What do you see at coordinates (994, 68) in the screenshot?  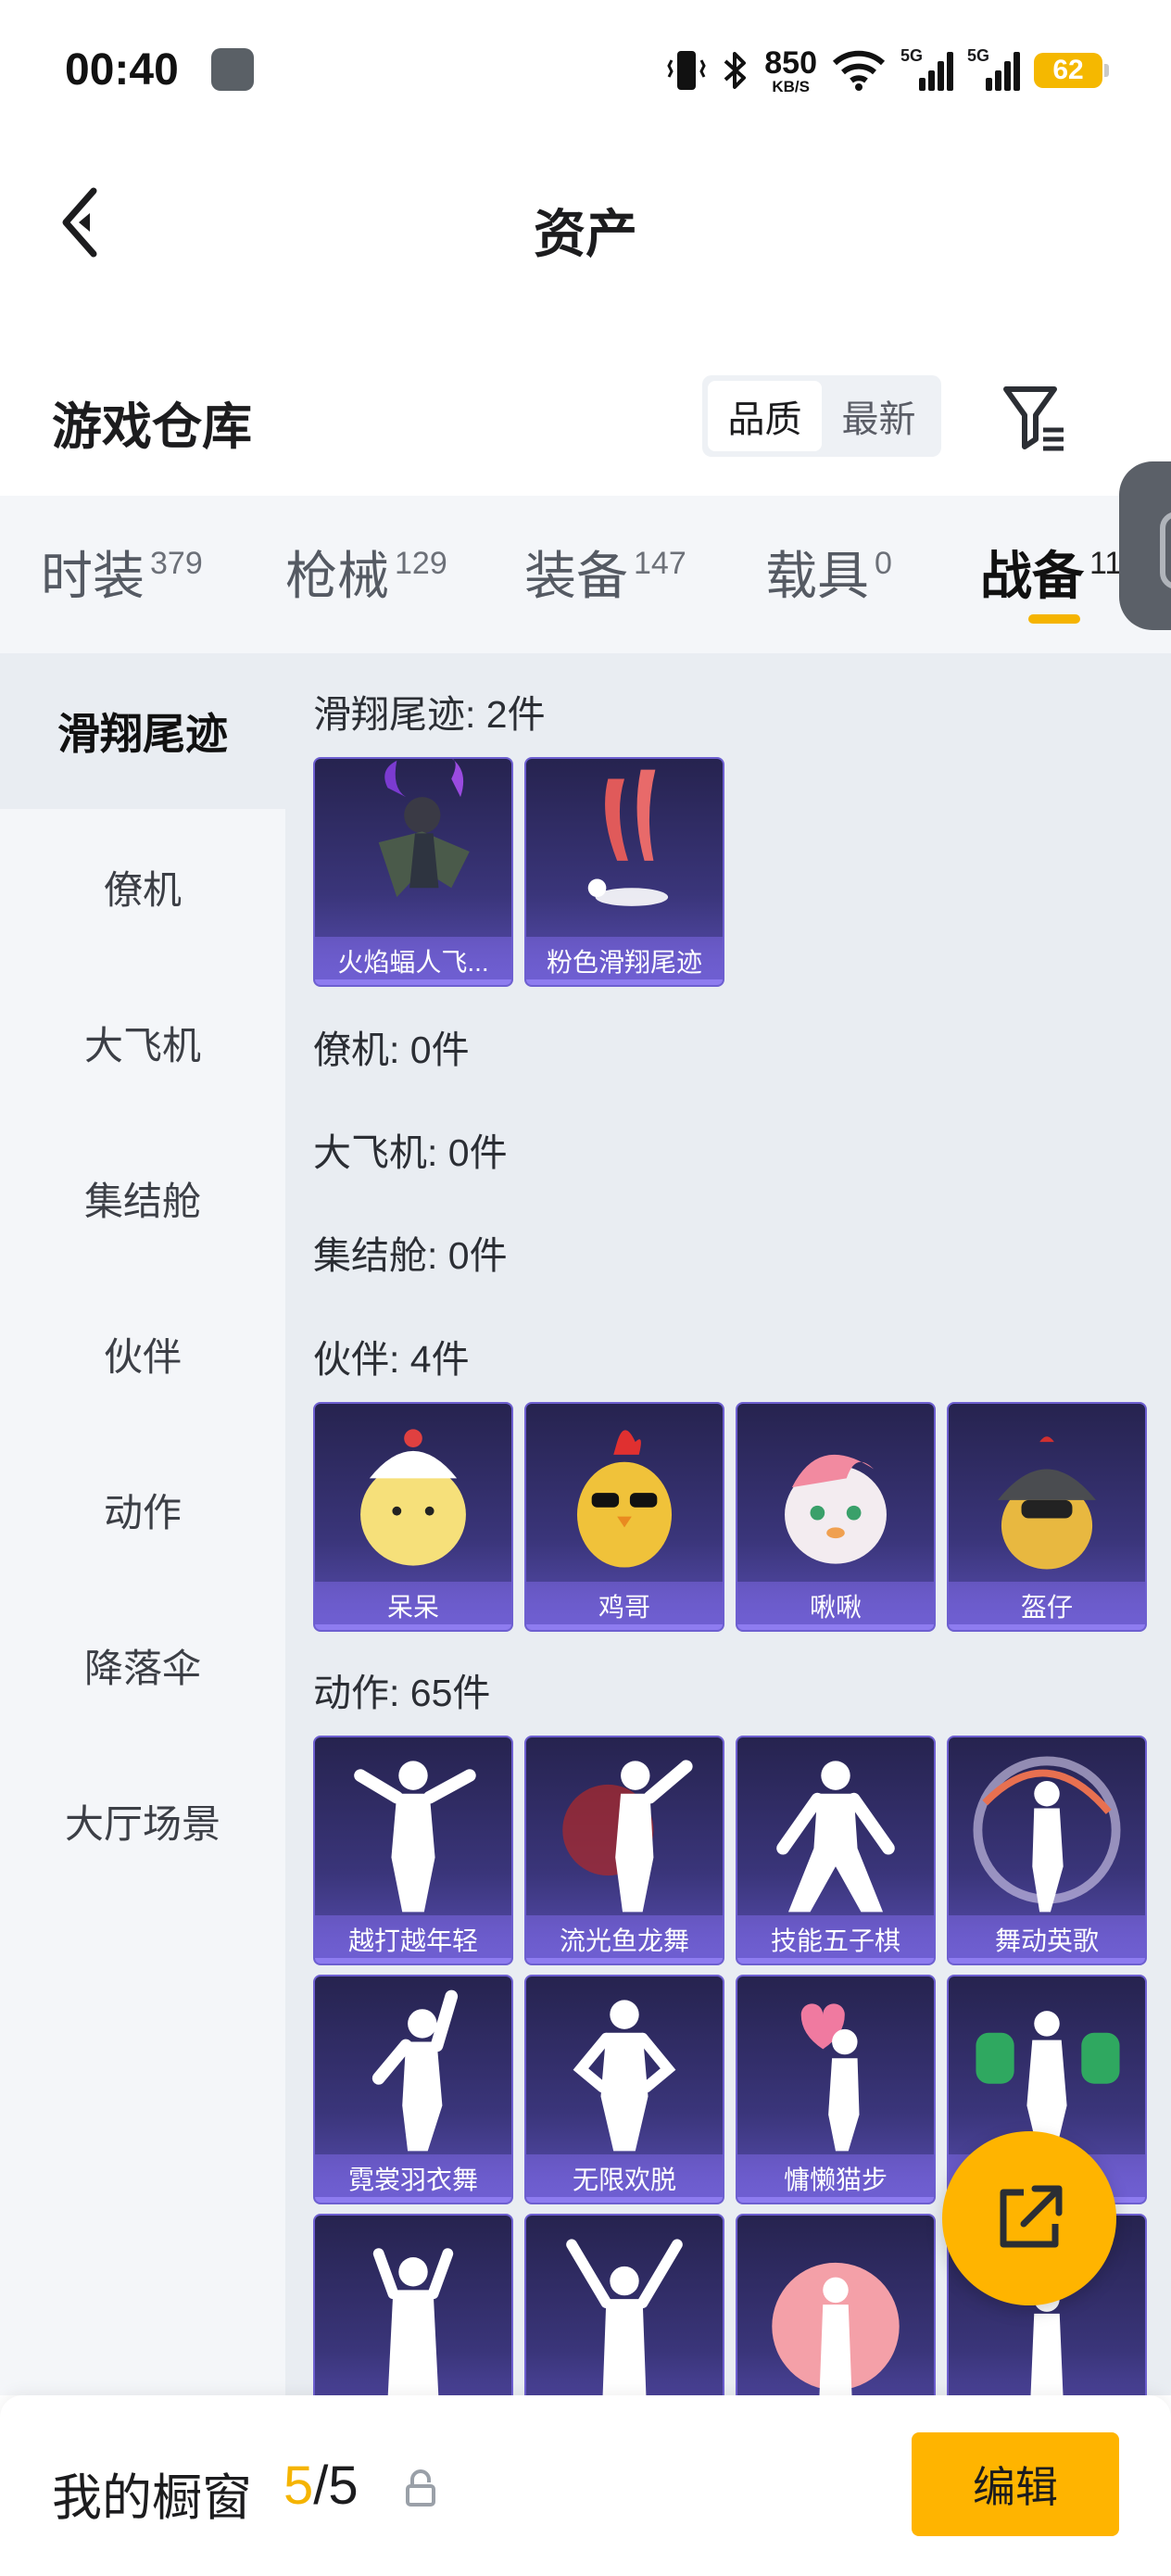 I see `signal-2-icon: 5G` at bounding box center [994, 68].